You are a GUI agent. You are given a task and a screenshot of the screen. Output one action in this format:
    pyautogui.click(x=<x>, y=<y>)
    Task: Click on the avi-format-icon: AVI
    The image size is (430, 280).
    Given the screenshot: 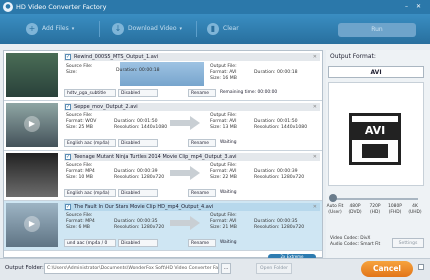 What is the action you would take?
    pyautogui.click(x=375, y=139)
    